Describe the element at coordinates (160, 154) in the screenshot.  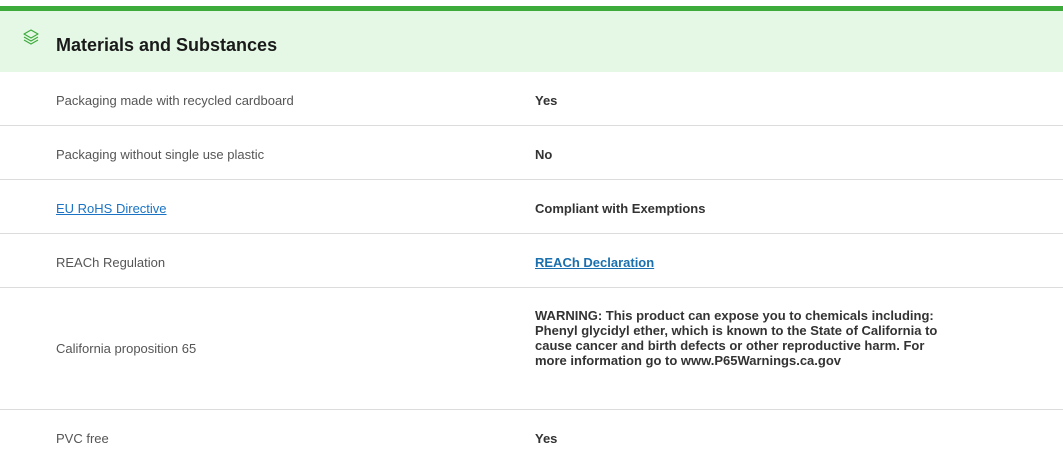
I see `attribute-label: Packaging without single use plastic` at that location.